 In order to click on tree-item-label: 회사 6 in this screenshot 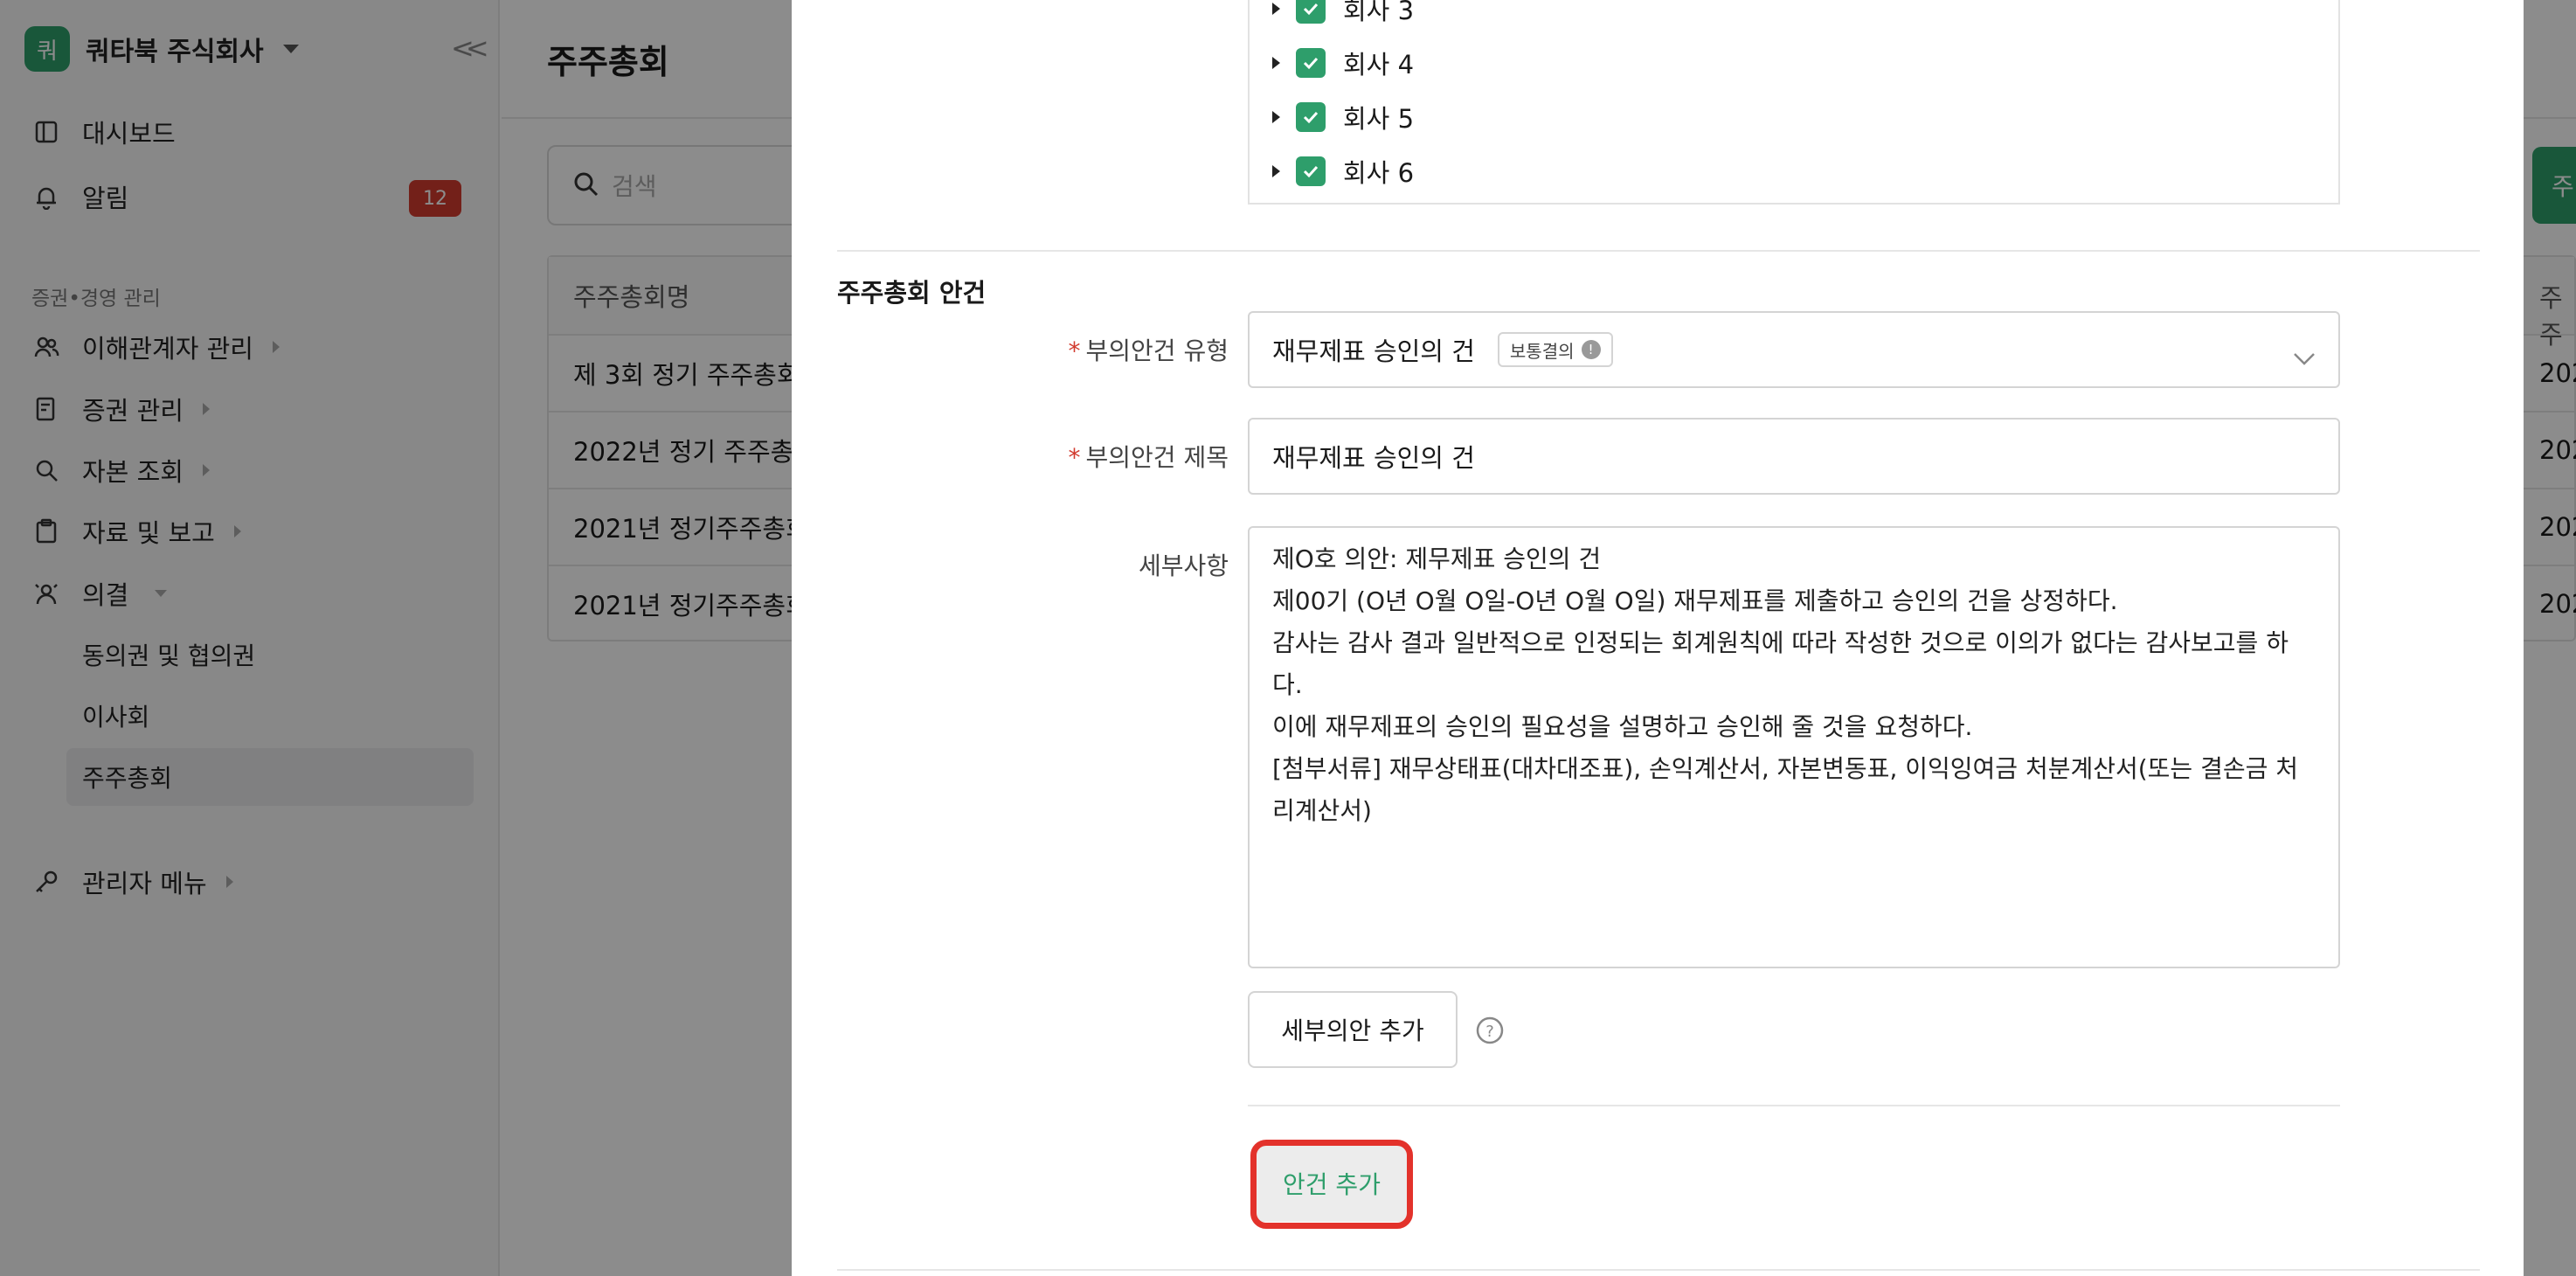, I will do `click(1379, 173)`.